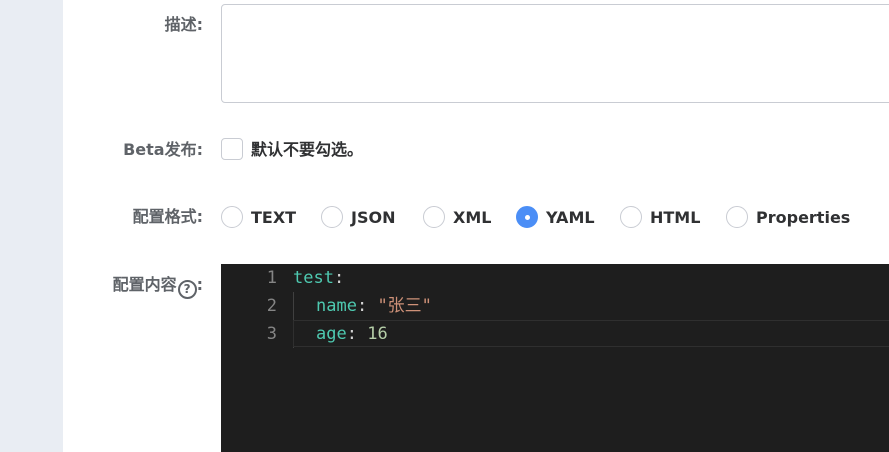  What do you see at coordinates (144, 284) in the screenshot?
I see `content-label-text: 配置内容` at bounding box center [144, 284].